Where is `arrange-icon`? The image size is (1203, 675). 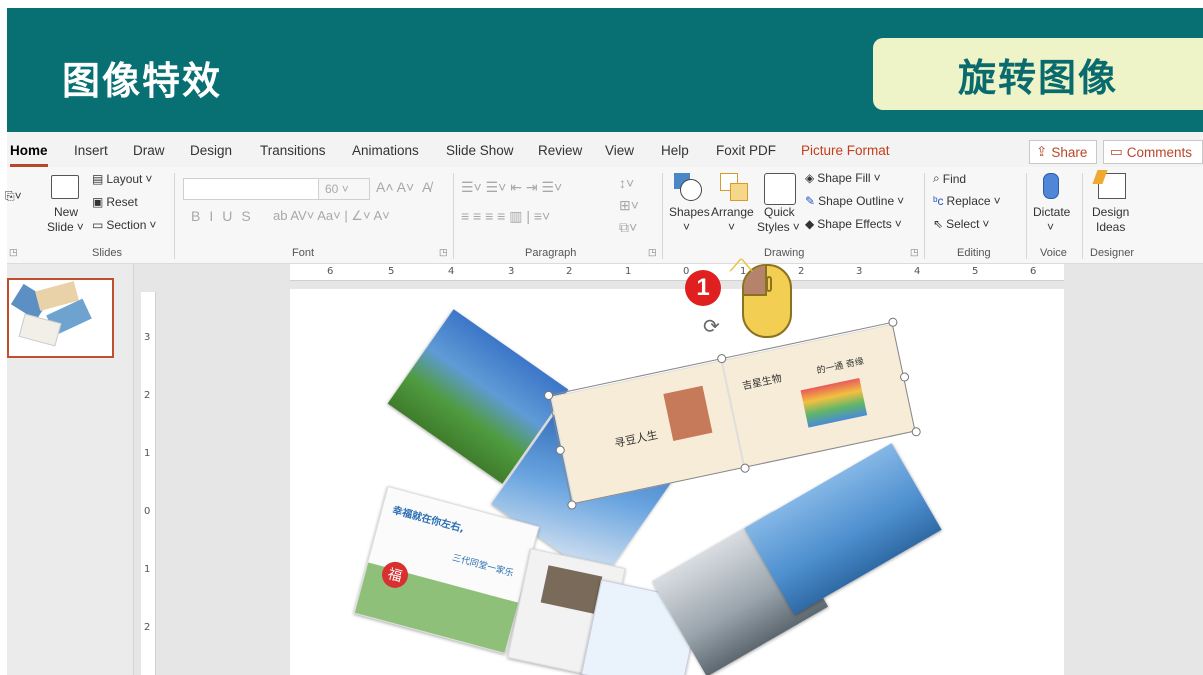 arrange-icon is located at coordinates (735, 188).